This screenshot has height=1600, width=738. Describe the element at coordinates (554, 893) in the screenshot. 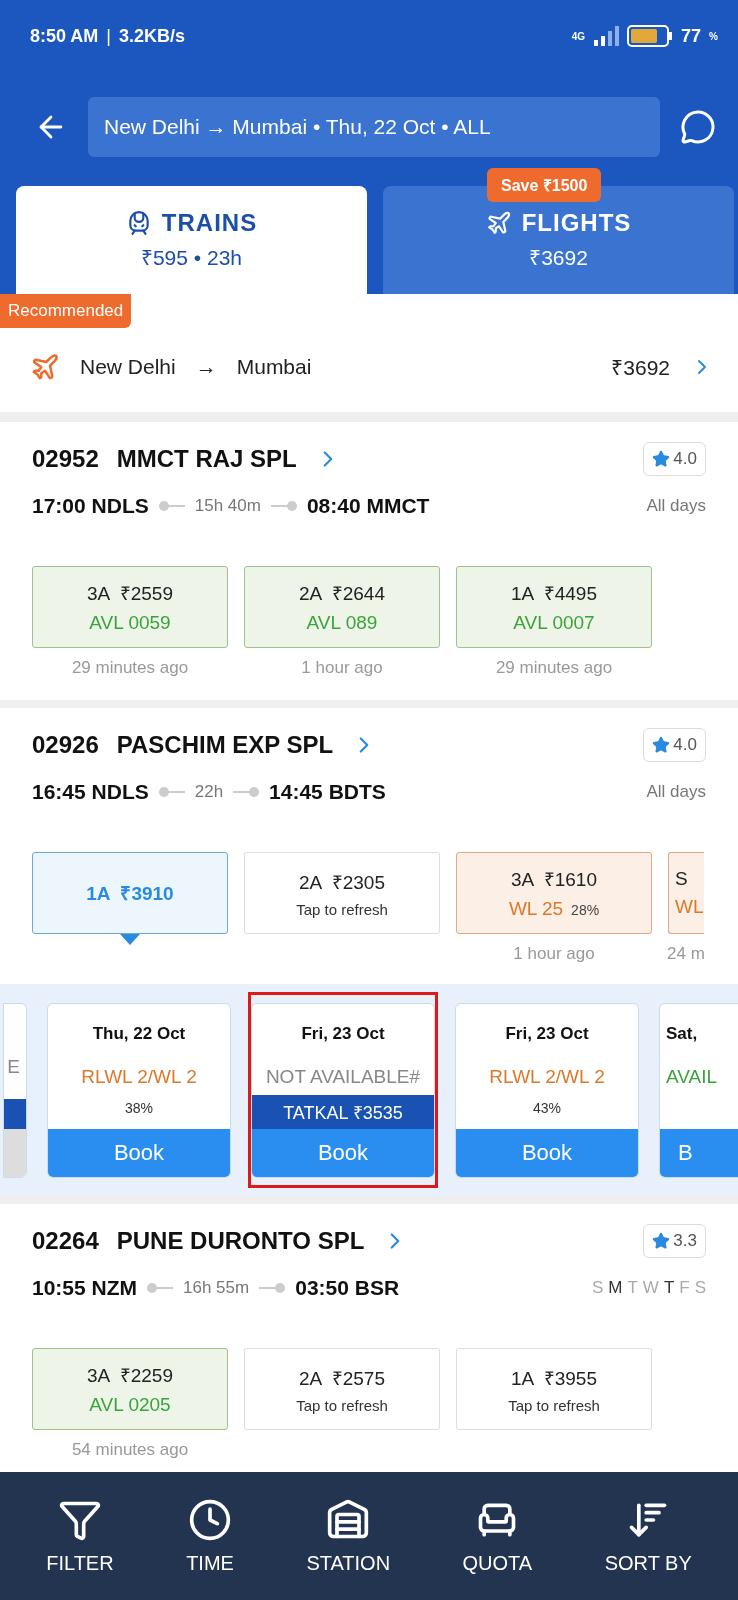

I see `class-fare-card: 3A ₹1610 WL 25 28%` at that location.